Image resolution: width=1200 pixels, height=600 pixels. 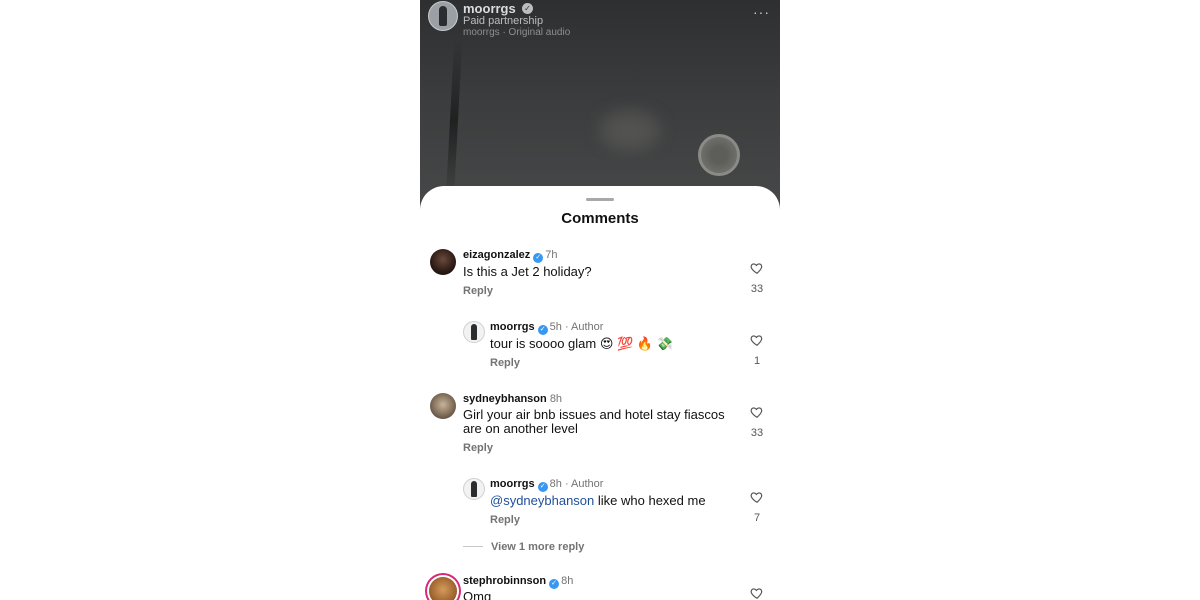 I want to click on comment-username: sydneybhanson, so click(x=505, y=399).